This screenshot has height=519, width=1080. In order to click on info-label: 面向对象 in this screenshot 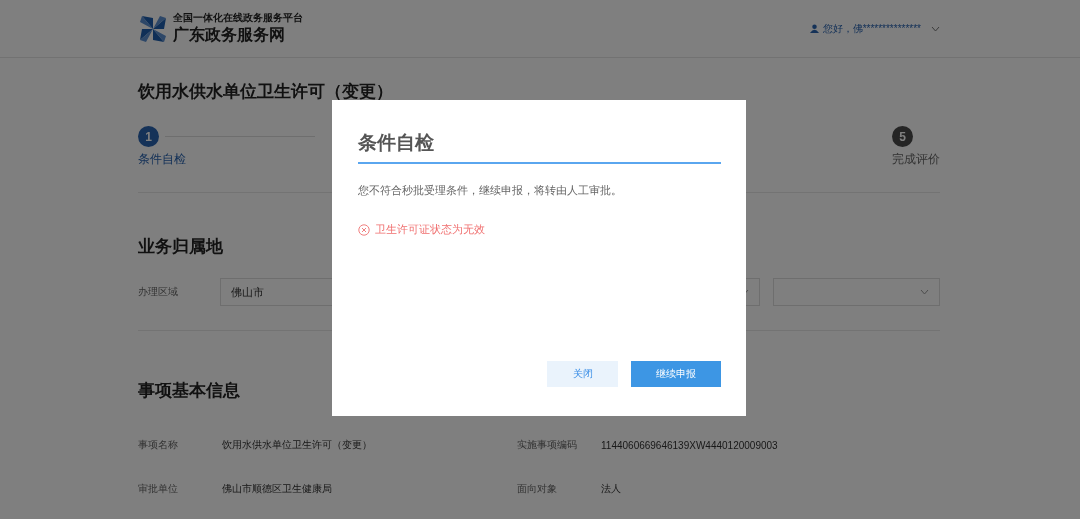, I will do `click(537, 489)`.